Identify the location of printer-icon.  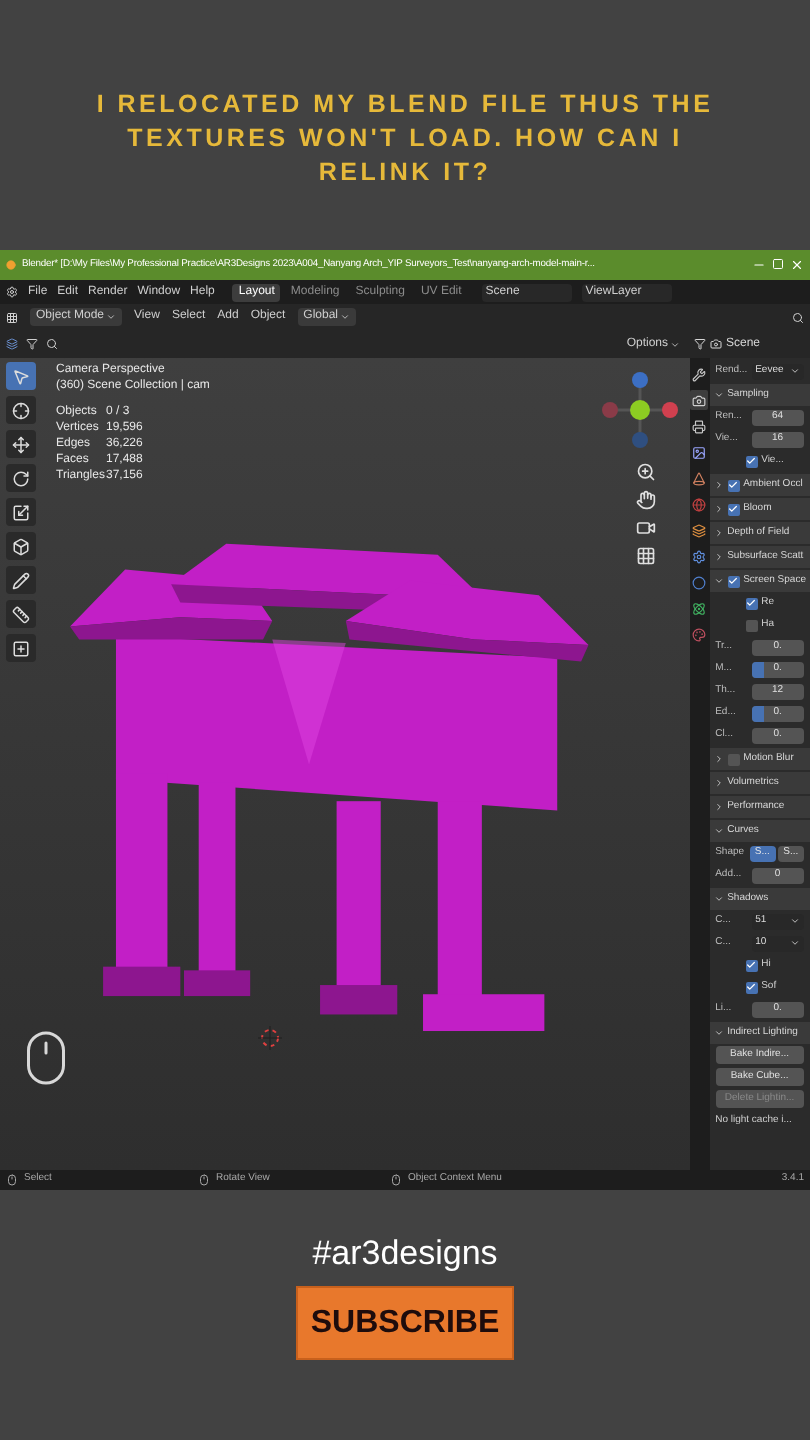
(699, 426).